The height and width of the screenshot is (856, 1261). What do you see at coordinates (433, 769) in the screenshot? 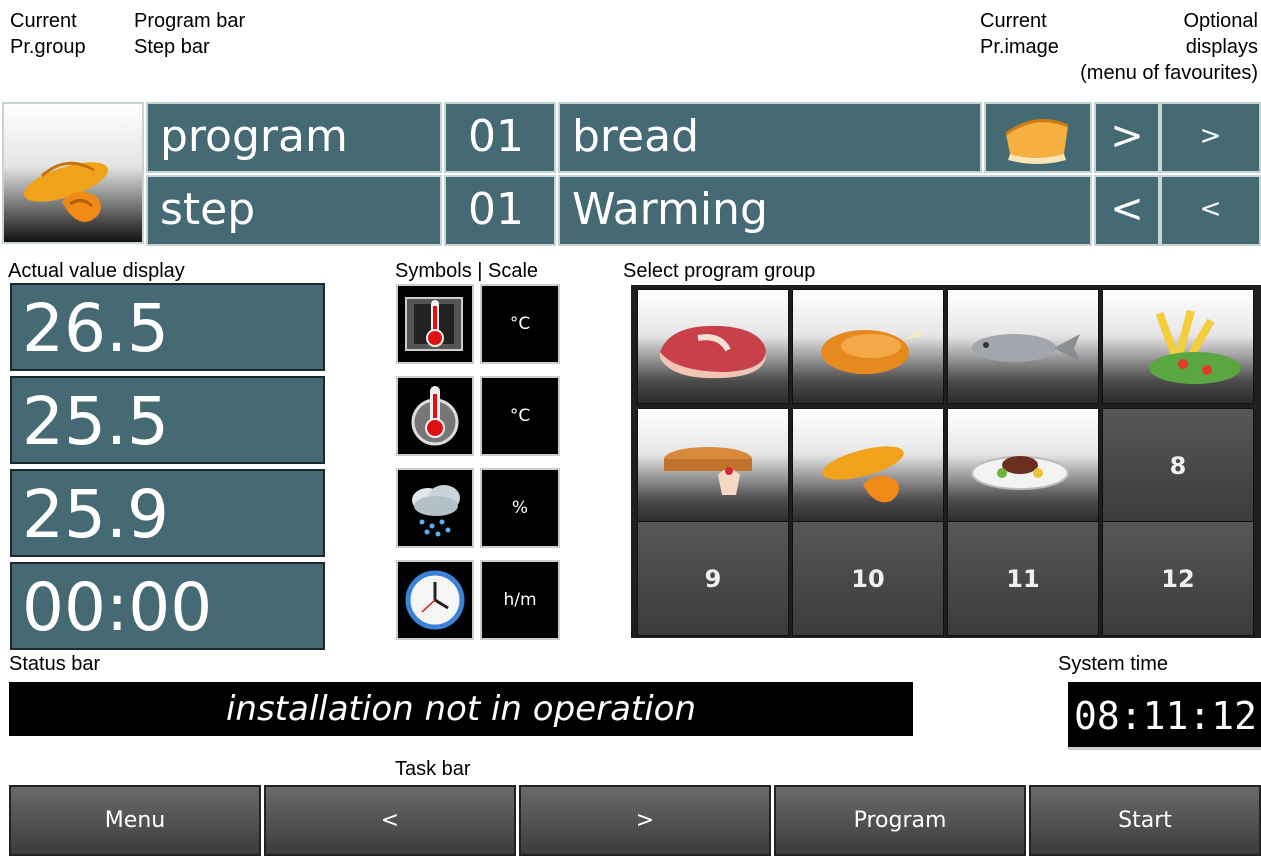
I see `task-bar-label: Task bar` at bounding box center [433, 769].